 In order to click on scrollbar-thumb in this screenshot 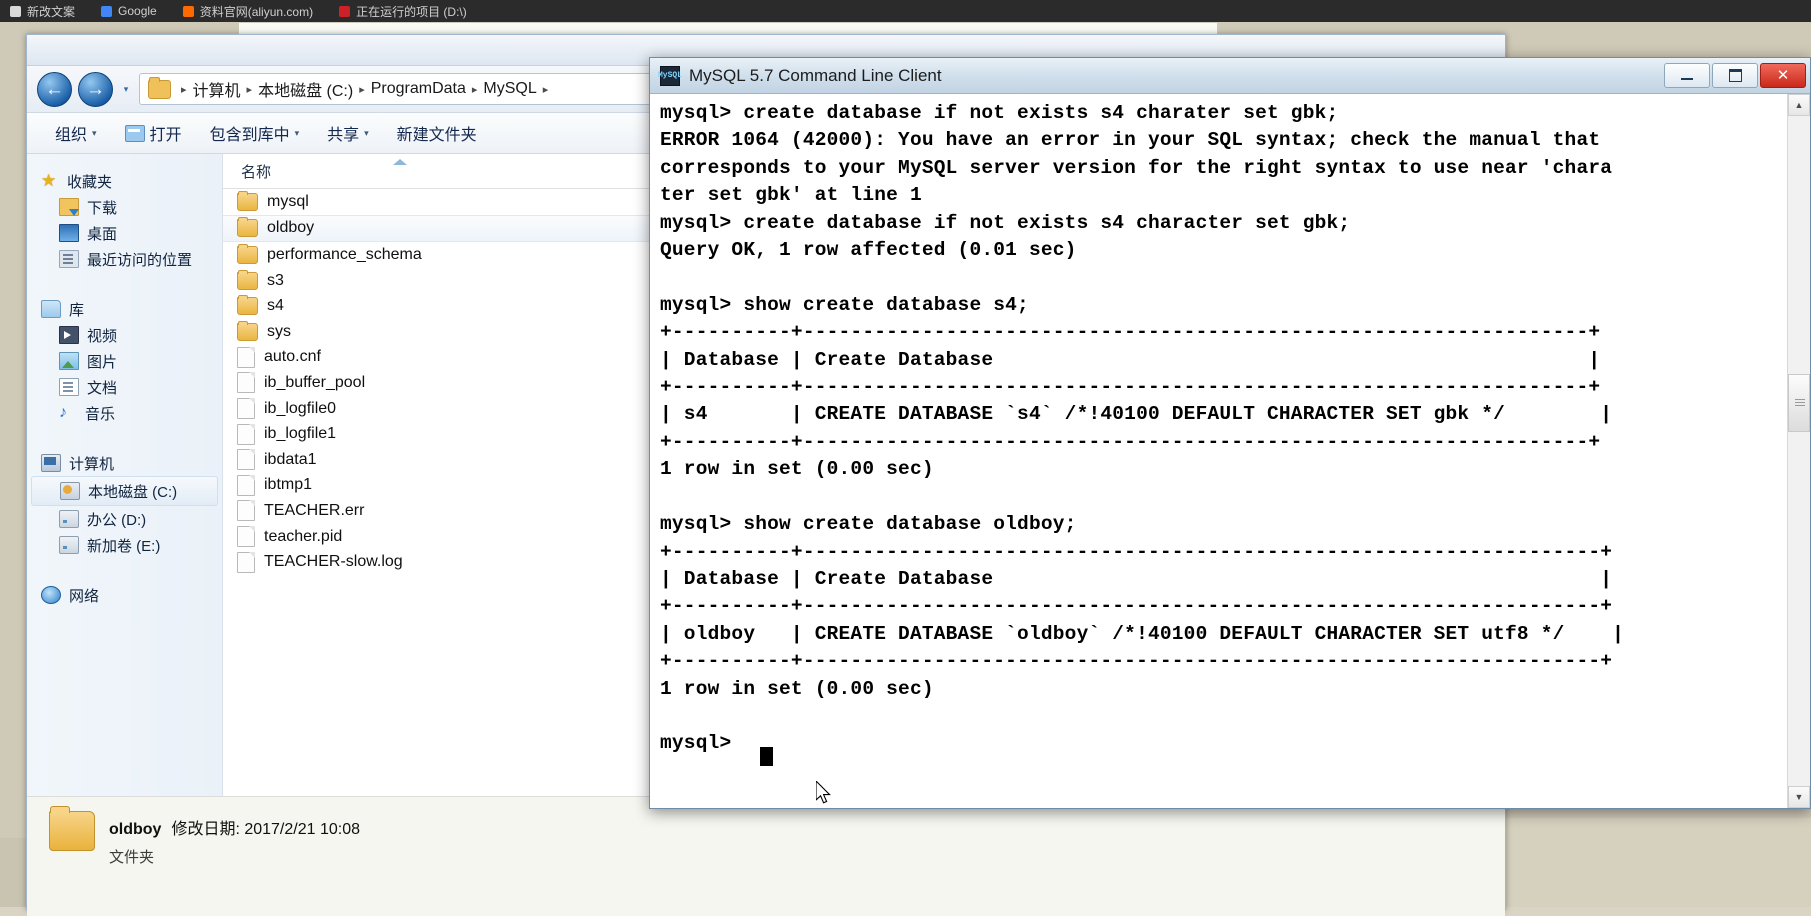, I will do `click(1799, 403)`.